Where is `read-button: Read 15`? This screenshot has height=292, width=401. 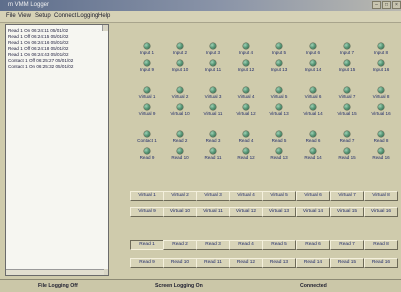 read-button: Read 15 is located at coordinates (347, 263).